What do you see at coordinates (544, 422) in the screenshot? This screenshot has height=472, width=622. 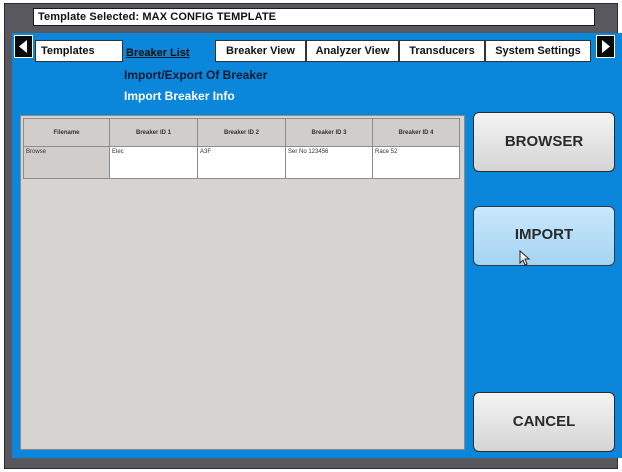 I see `cancel-button: CANCEL` at bounding box center [544, 422].